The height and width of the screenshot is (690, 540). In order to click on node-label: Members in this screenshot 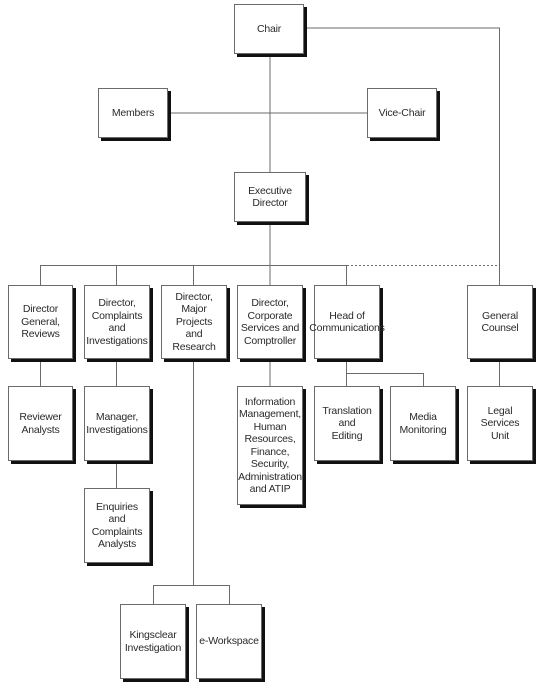, I will do `click(133, 112)`.